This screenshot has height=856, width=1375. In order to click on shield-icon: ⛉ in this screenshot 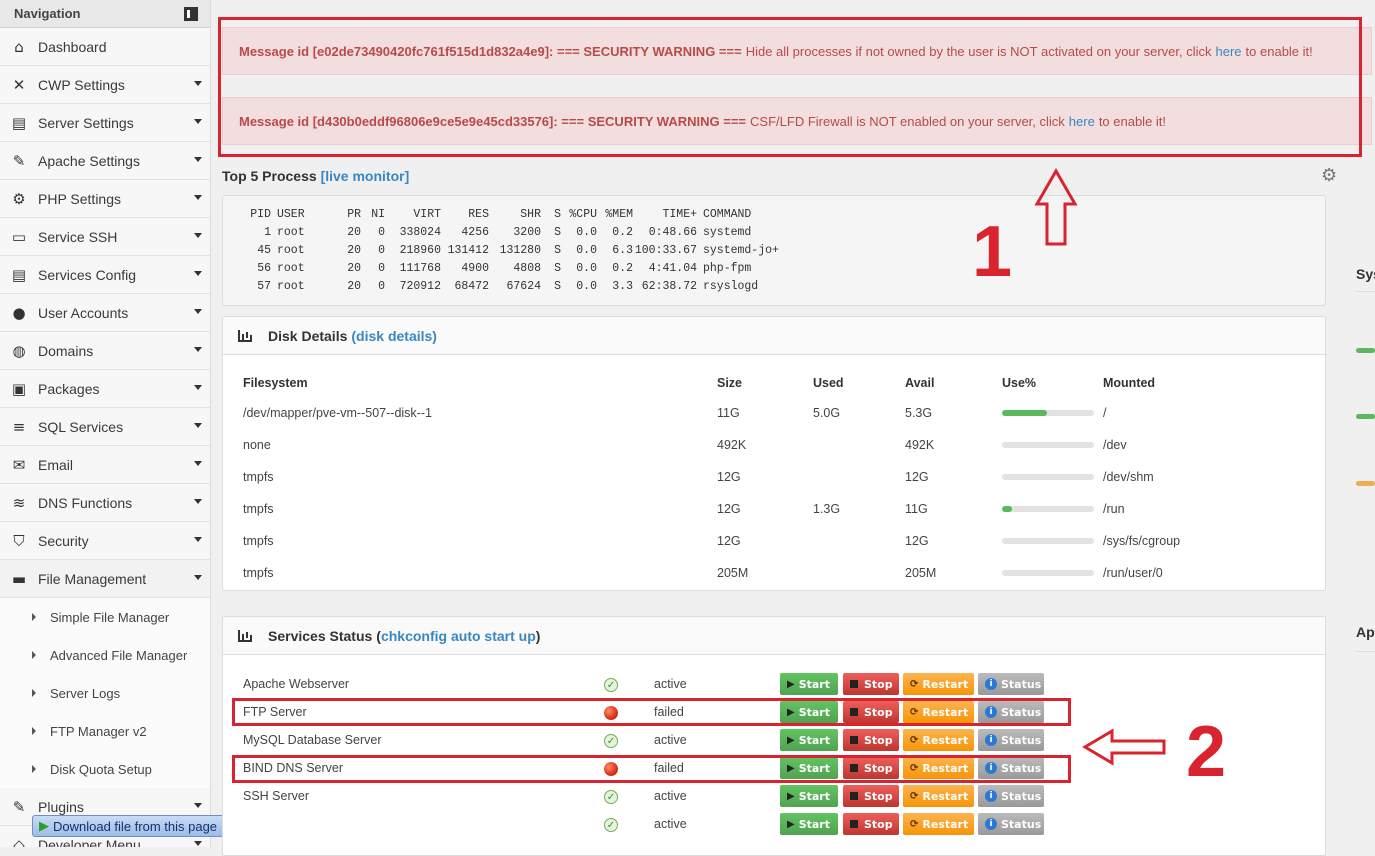, I will do `click(19, 540)`.